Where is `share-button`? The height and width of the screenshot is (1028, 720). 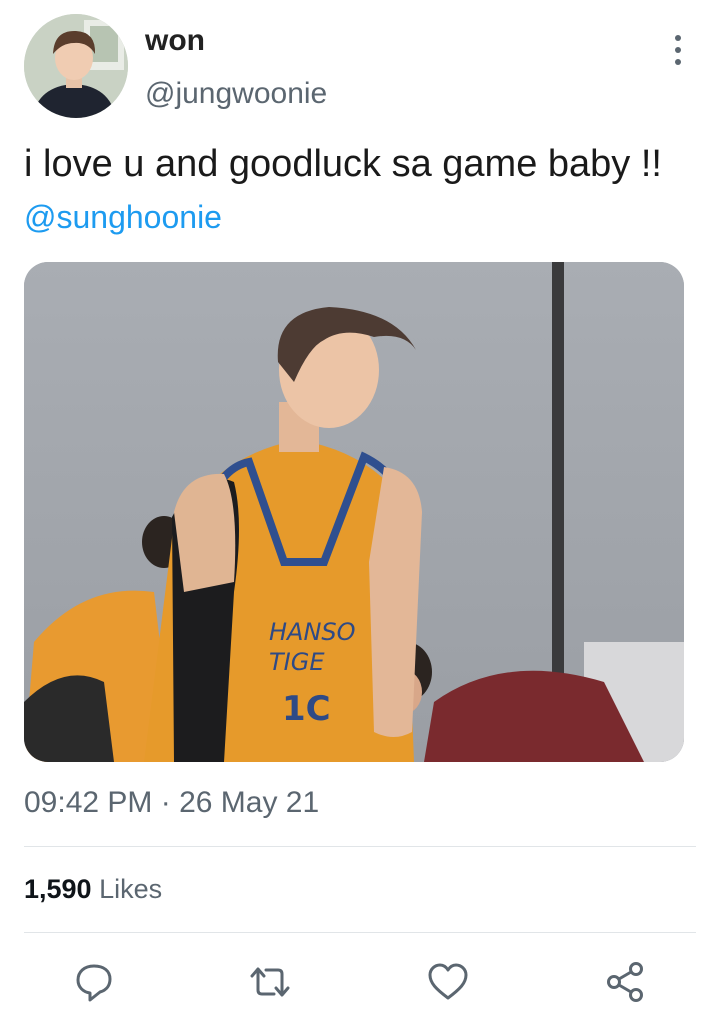 share-button is located at coordinates (626, 982).